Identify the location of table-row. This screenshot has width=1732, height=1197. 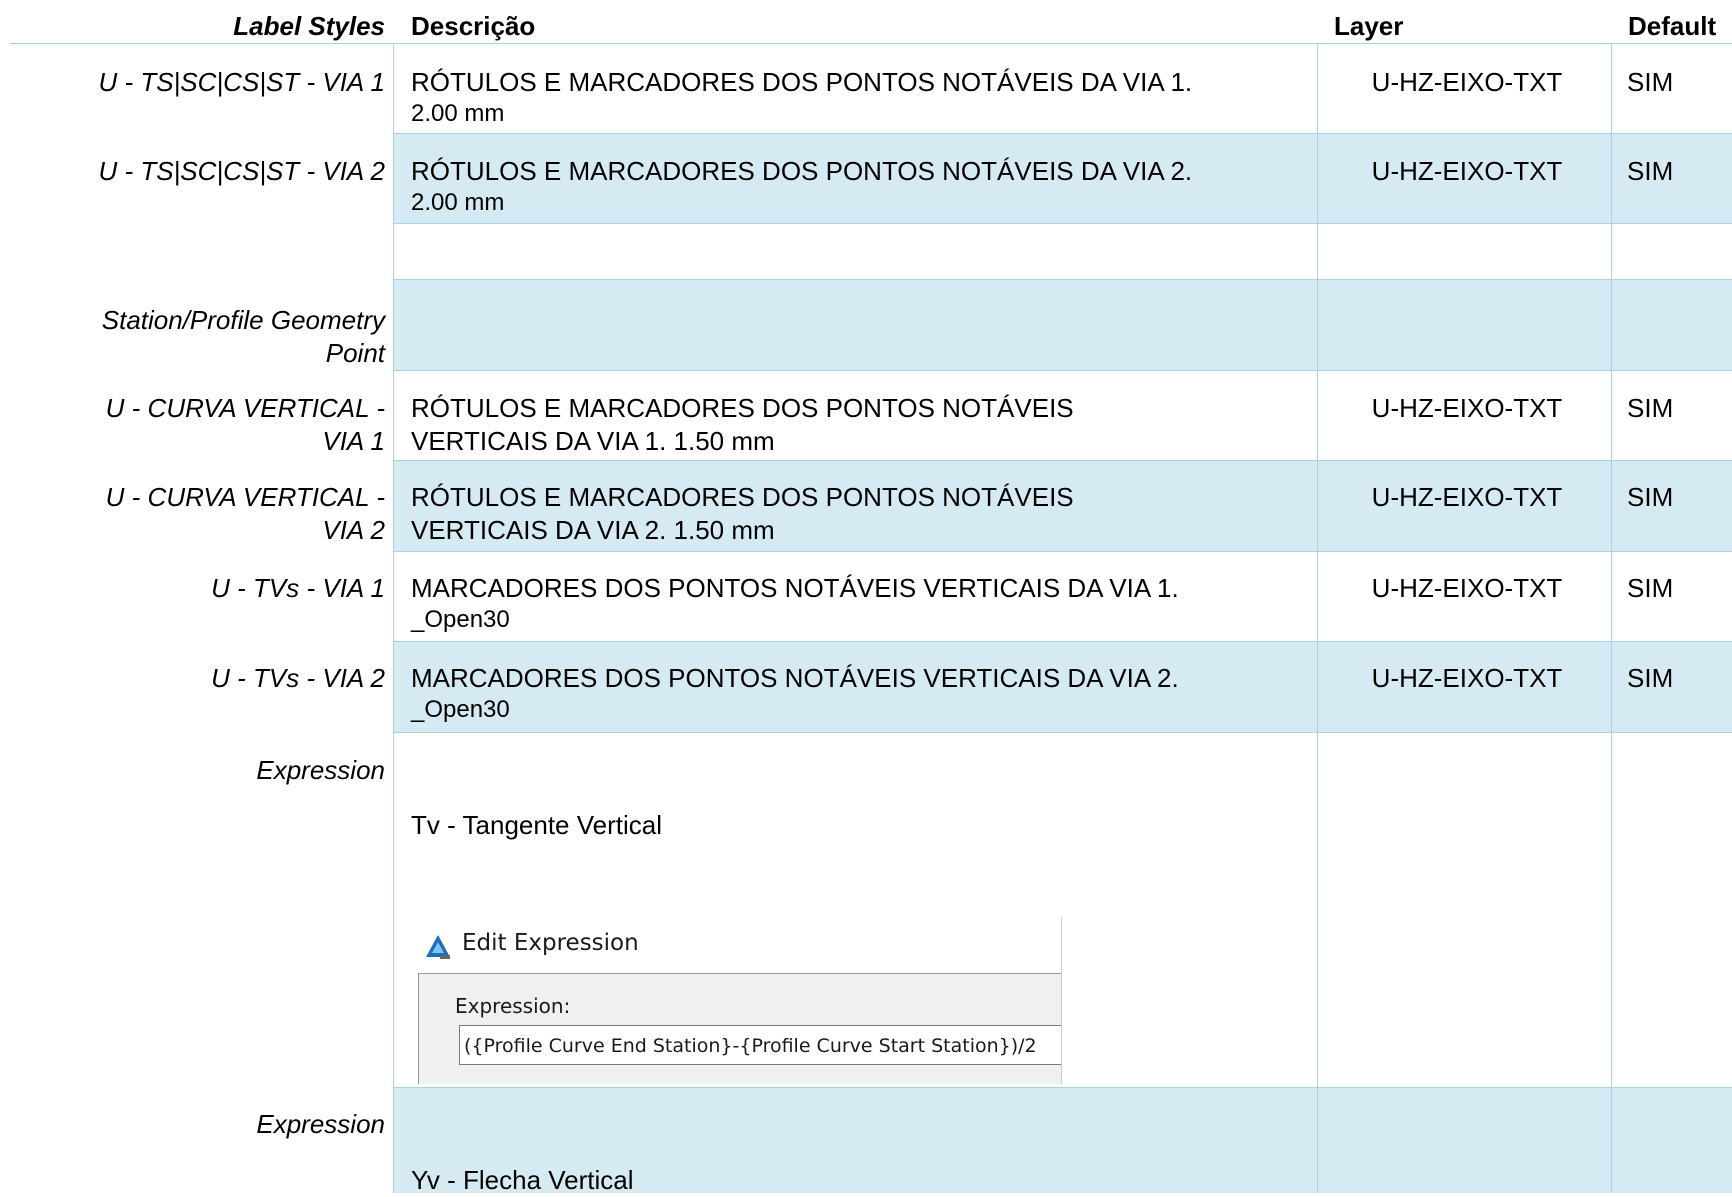
(866, 251).